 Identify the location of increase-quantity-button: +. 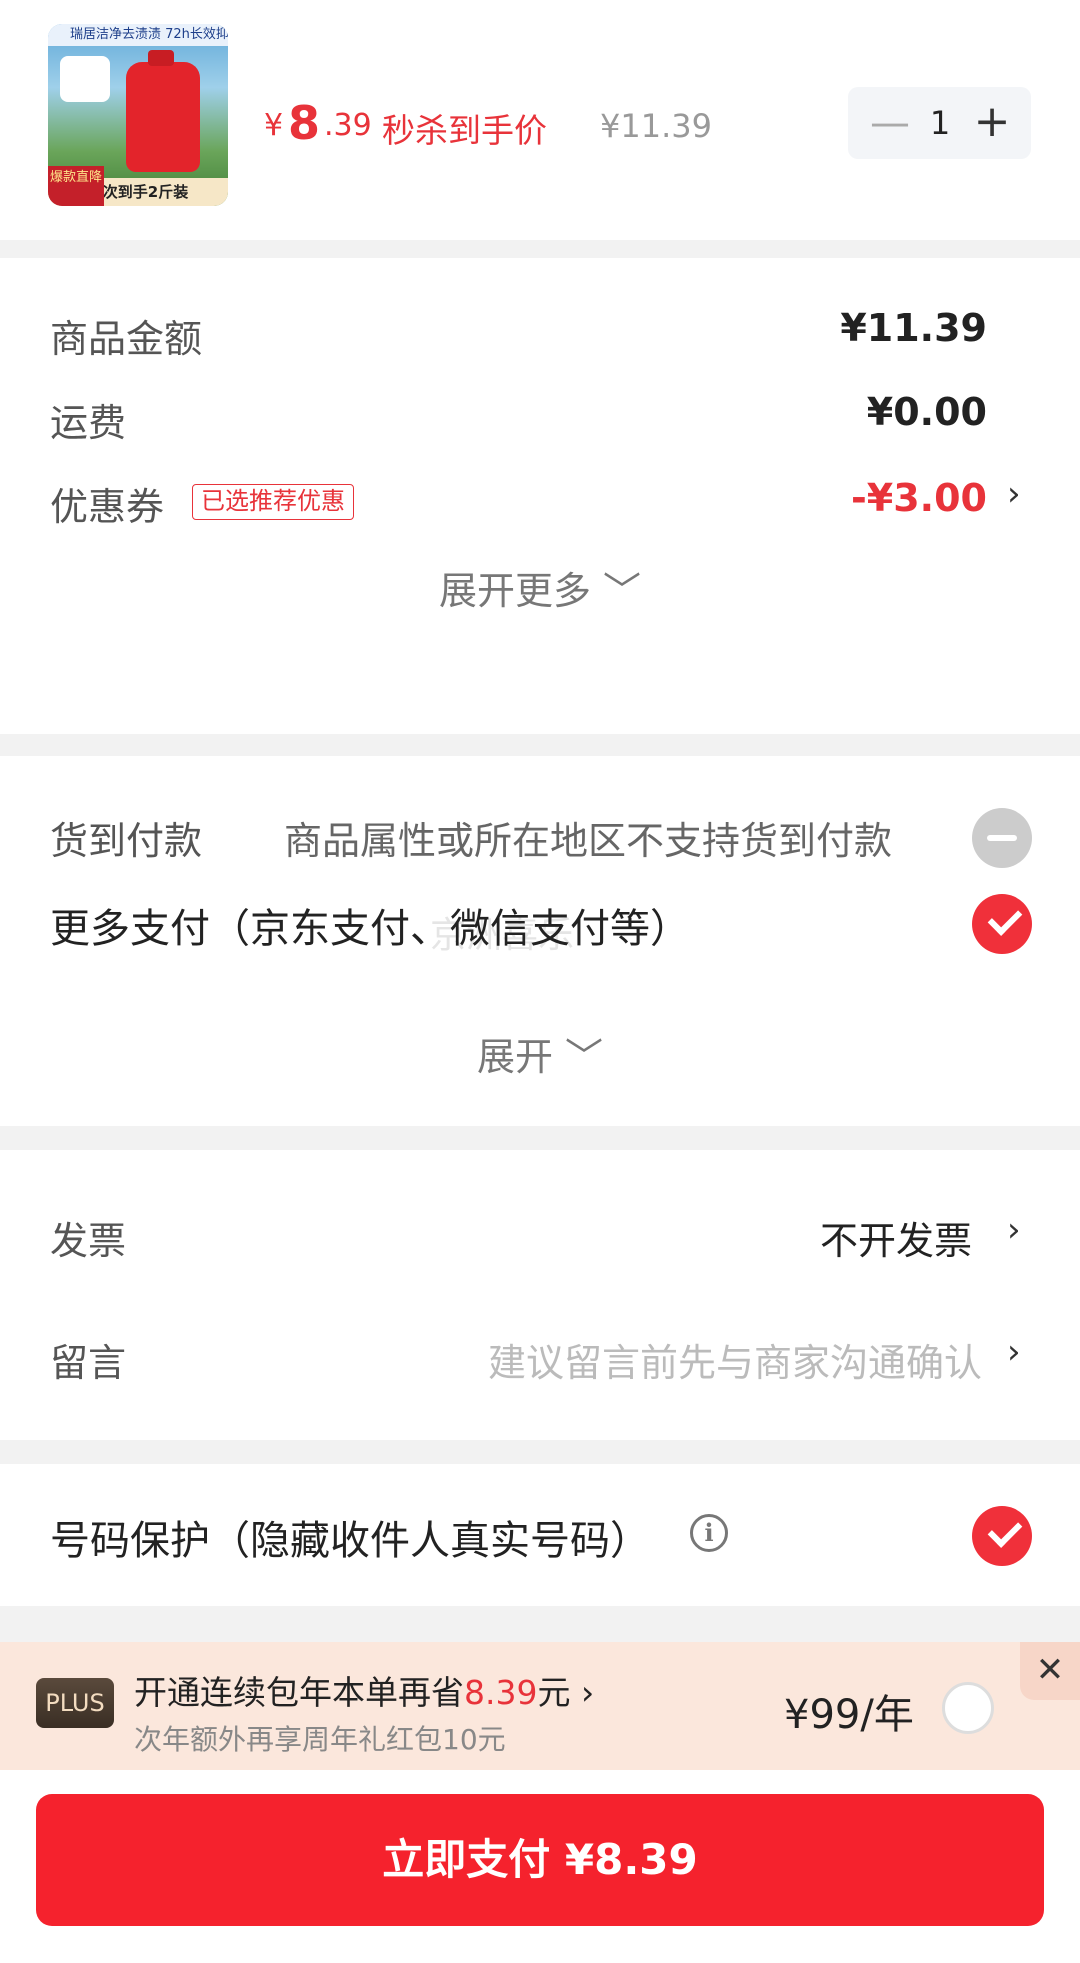
(992, 123).